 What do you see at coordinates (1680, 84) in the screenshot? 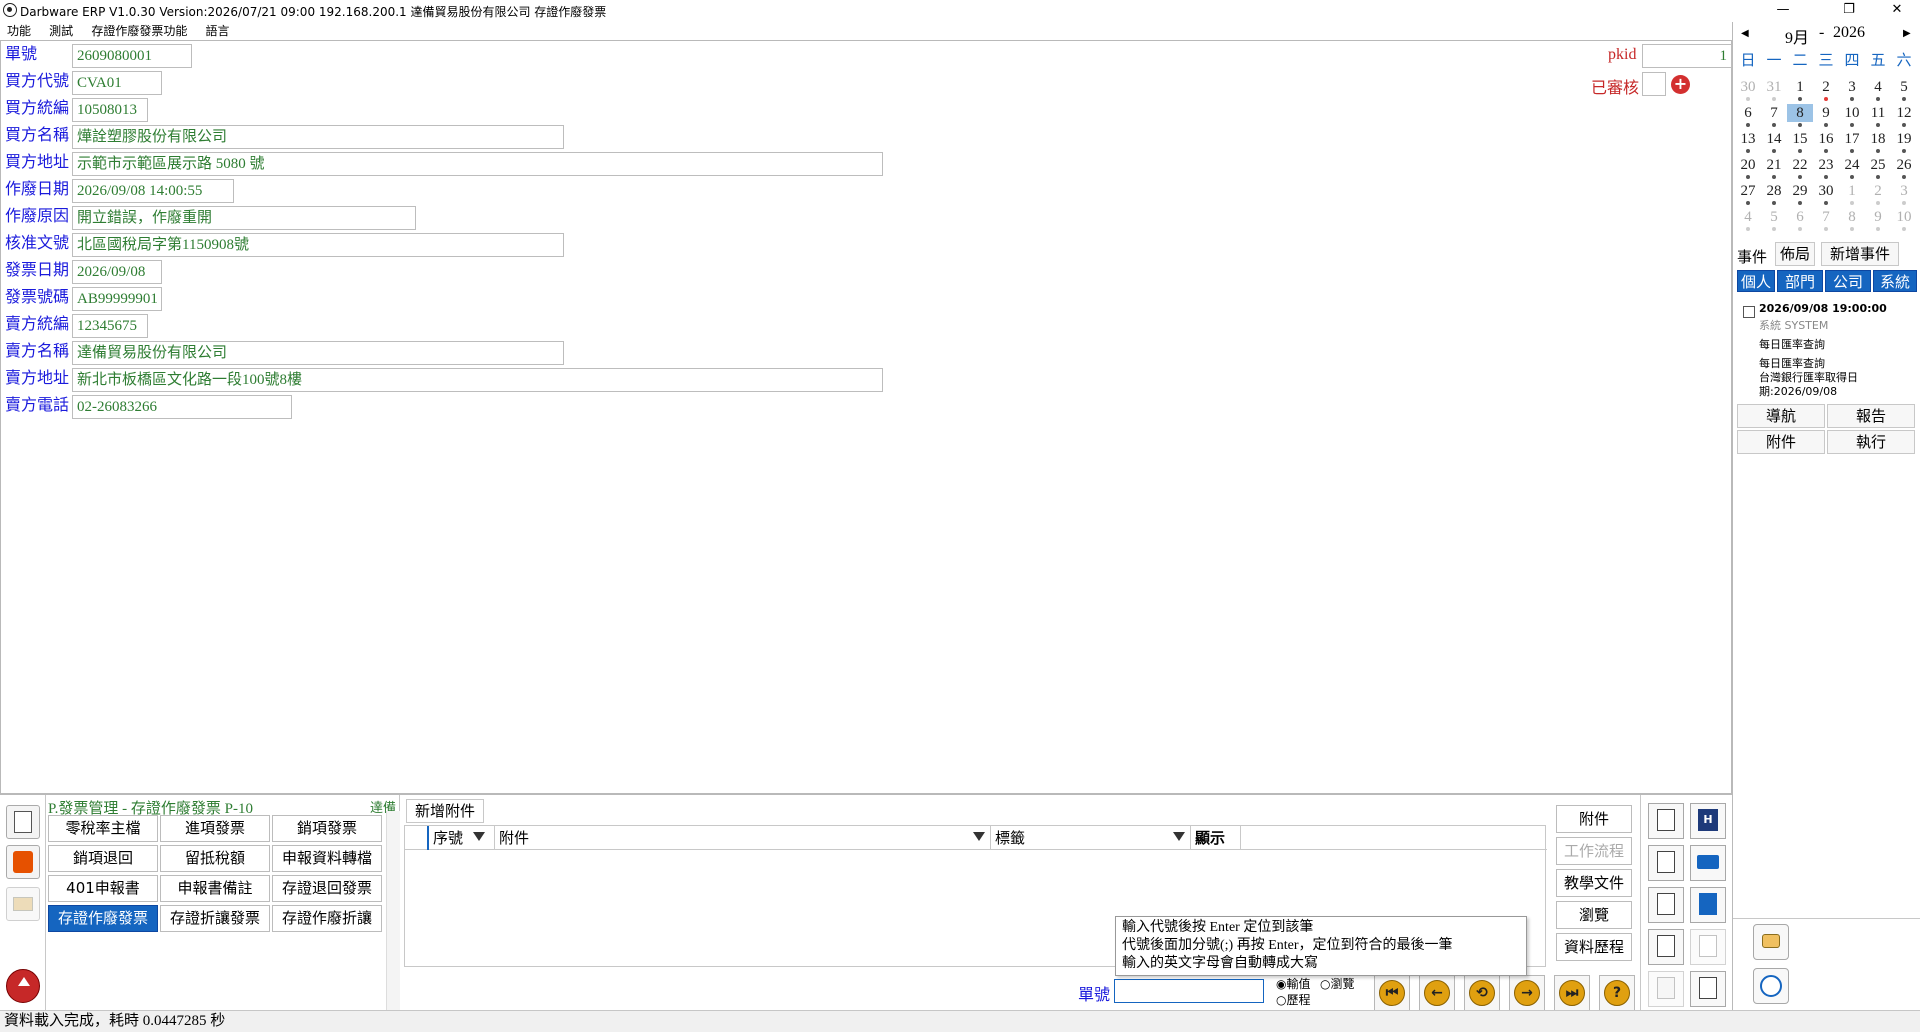
I see `plus-circle-icon: +` at bounding box center [1680, 84].